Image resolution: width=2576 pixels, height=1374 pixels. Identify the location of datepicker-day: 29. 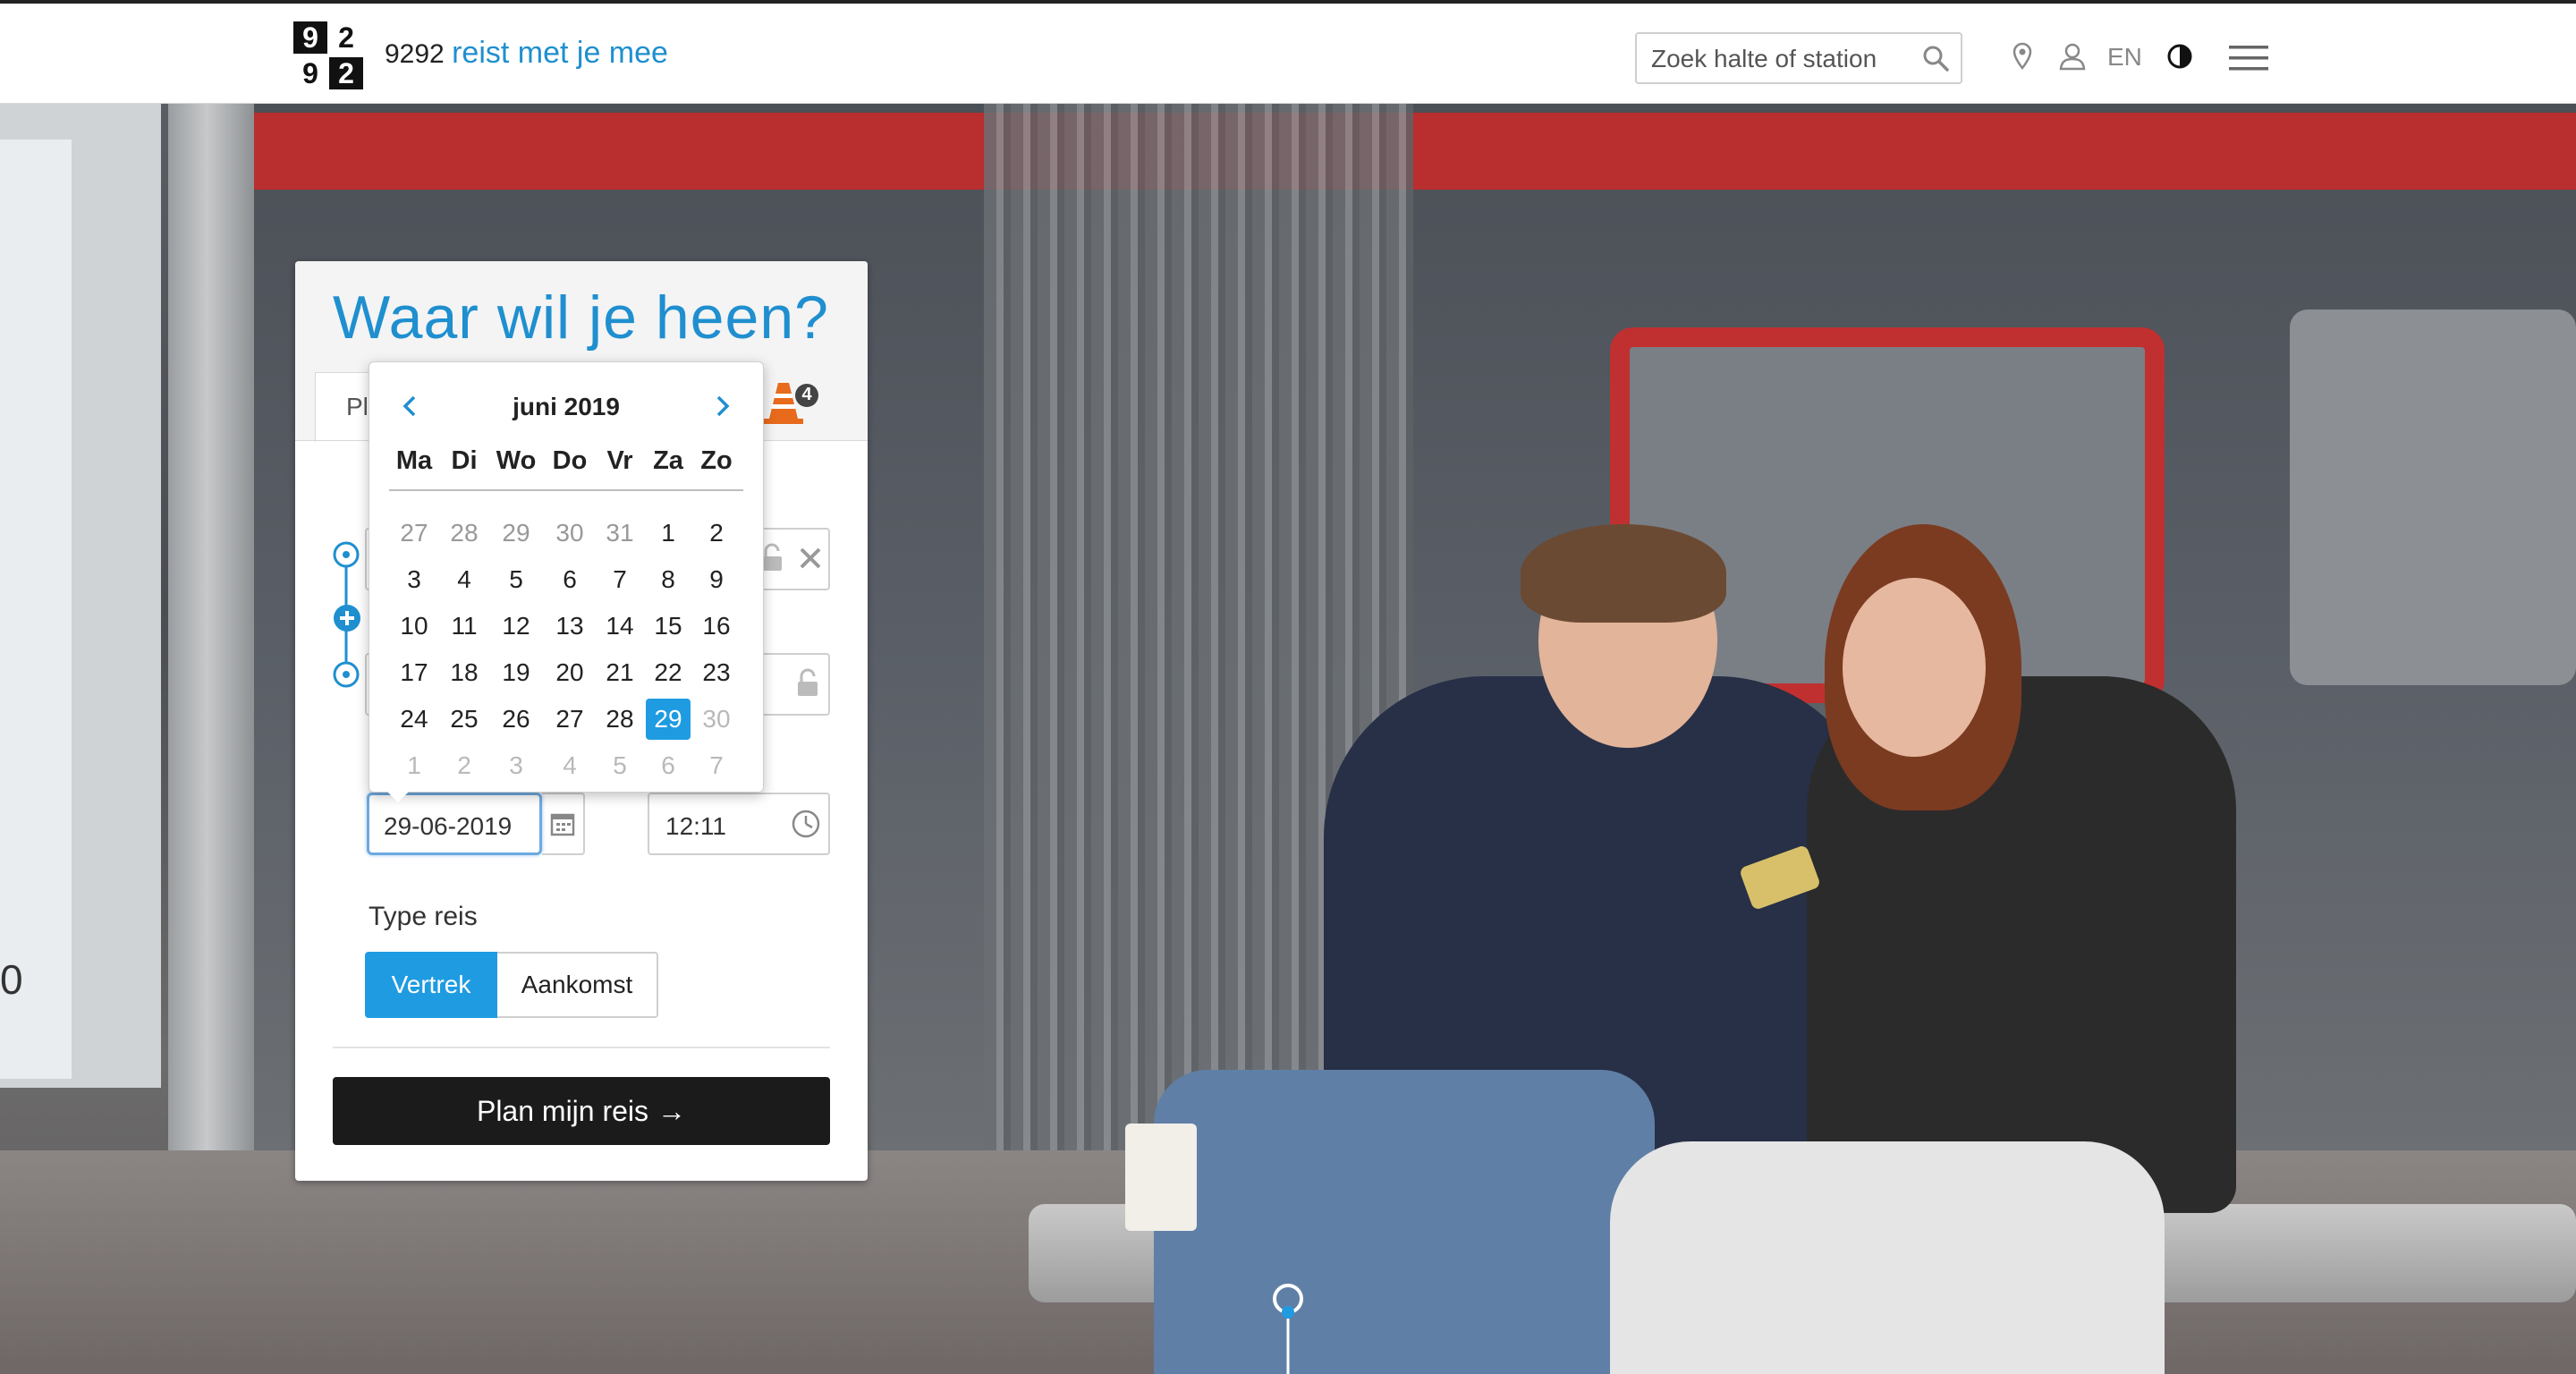
(516, 533).